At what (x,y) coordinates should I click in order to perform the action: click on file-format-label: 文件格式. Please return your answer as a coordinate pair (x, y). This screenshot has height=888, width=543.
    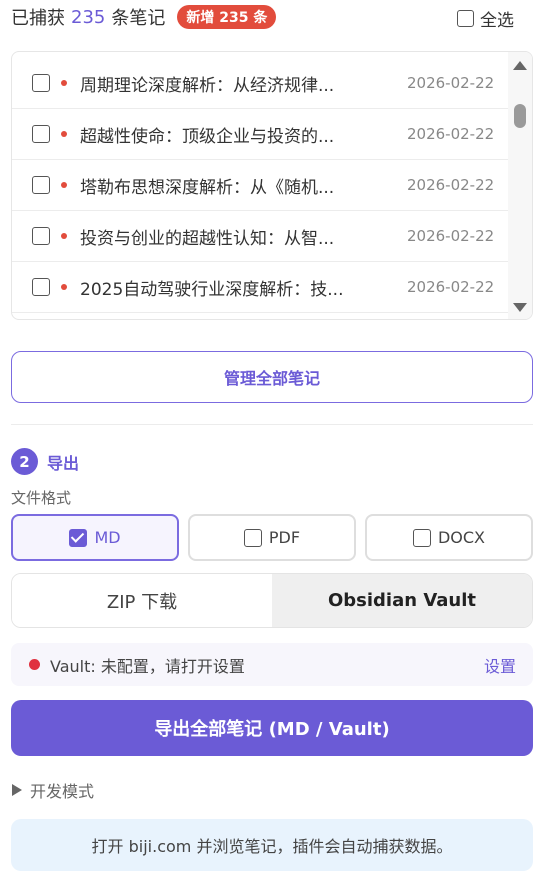
    Looking at the image, I should click on (41, 498).